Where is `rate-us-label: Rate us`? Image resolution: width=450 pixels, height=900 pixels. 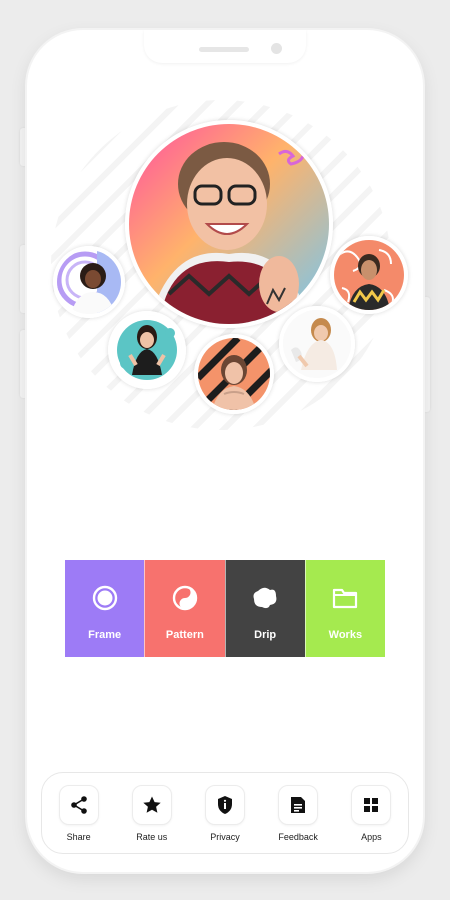 rate-us-label: Rate us is located at coordinates (152, 837).